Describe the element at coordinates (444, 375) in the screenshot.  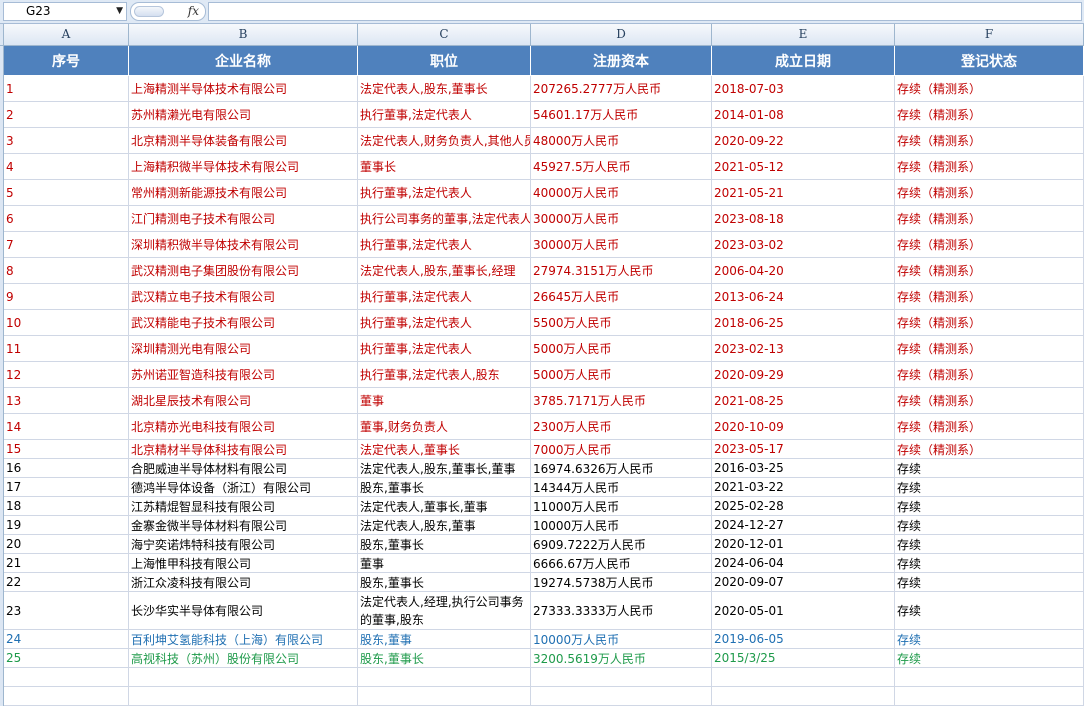
I see `position-cell: 执行董事,法定代表人,股东` at that location.